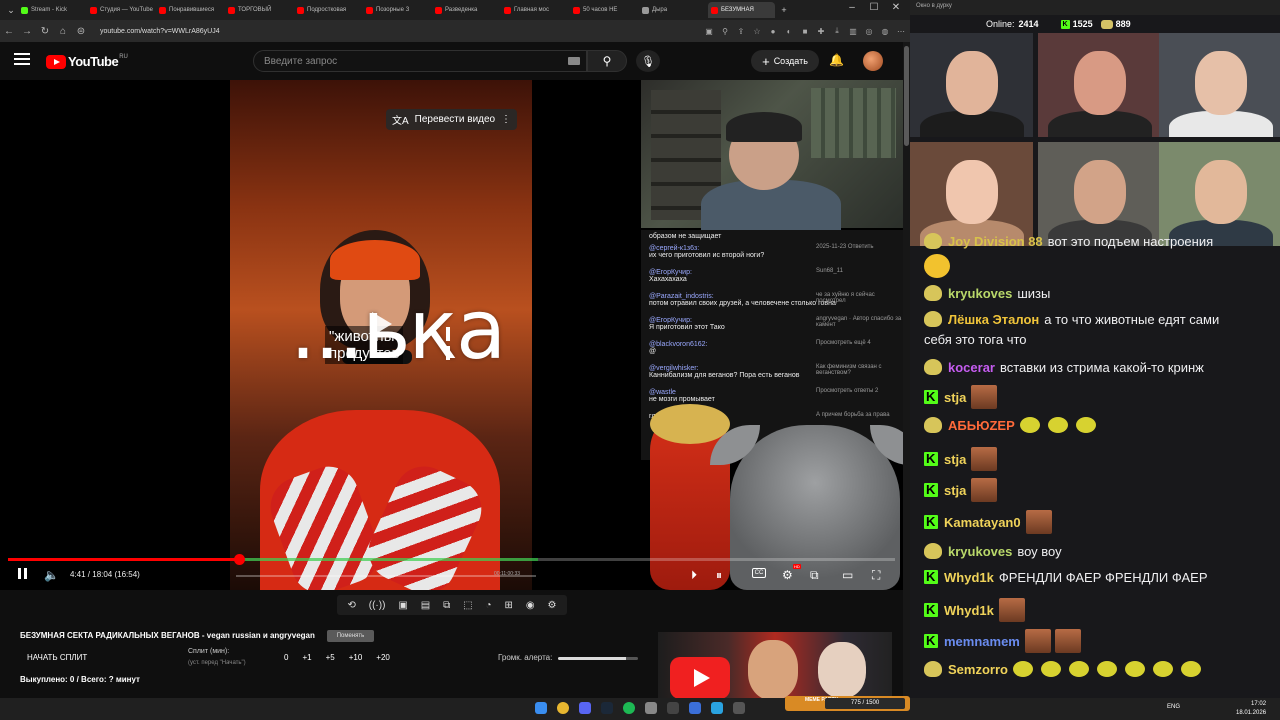 This screenshot has height=720, width=1280. Describe the element at coordinates (45, 31) in the screenshot. I see `reload-icon: ↻` at that location.